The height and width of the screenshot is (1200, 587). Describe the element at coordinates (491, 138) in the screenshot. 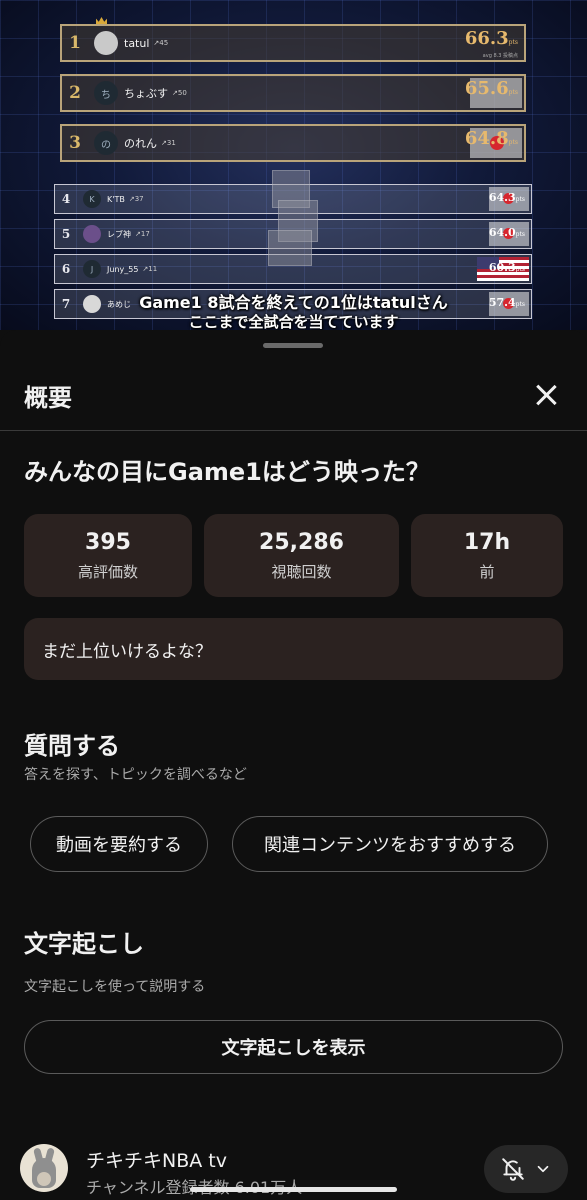

I see `player-score: 64.8pts` at that location.